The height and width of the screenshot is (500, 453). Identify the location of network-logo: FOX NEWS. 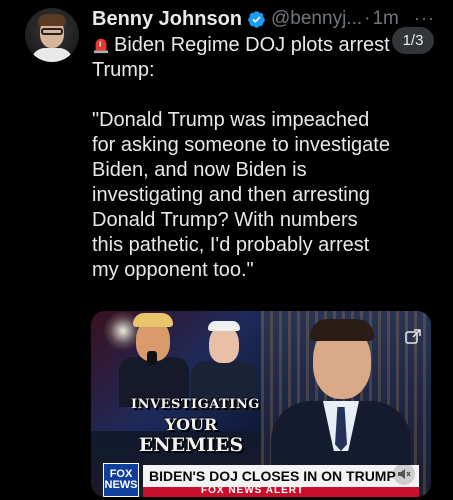
(121, 480).